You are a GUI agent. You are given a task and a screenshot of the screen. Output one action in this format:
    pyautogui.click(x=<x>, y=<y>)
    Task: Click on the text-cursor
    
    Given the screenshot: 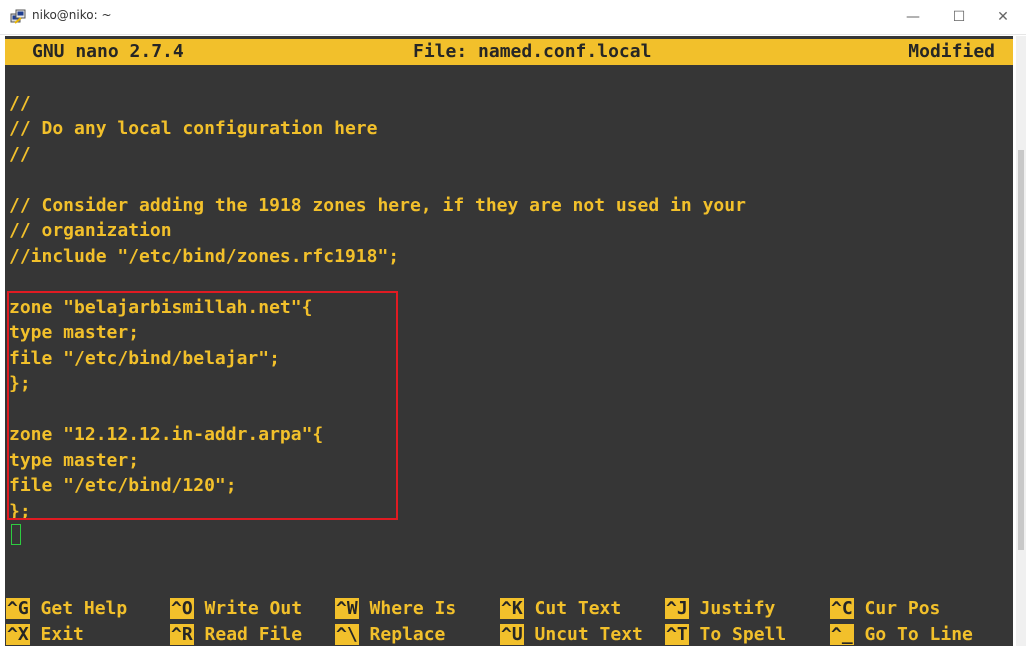 What is the action you would take?
    pyautogui.click(x=16, y=534)
    